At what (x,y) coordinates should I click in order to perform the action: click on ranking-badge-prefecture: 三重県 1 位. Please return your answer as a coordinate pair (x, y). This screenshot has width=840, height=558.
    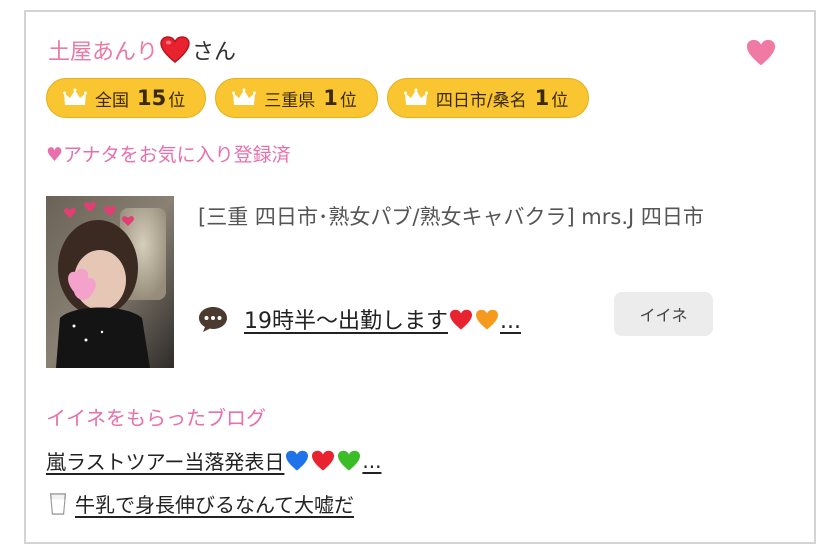
    Looking at the image, I should click on (296, 98).